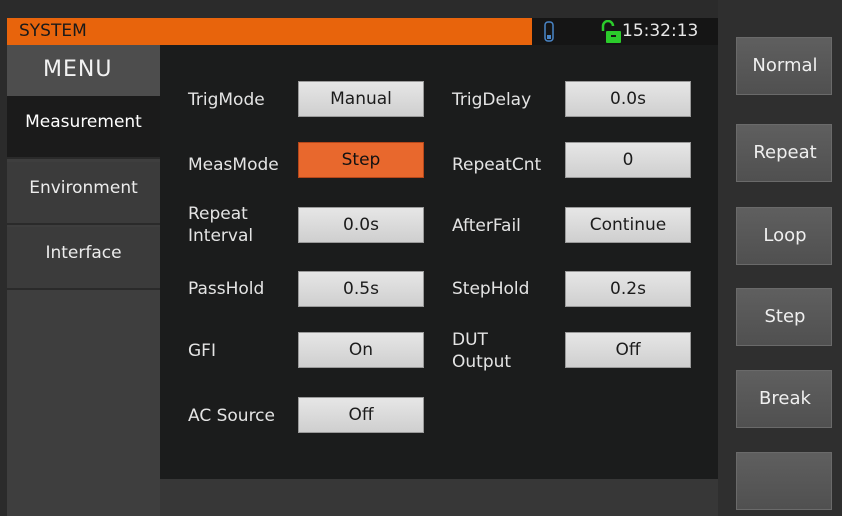 This screenshot has width=842, height=516. What do you see at coordinates (361, 289) in the screenshot?
I see `pass-hold-field: 0.5s` at bounding box center [361, 289].